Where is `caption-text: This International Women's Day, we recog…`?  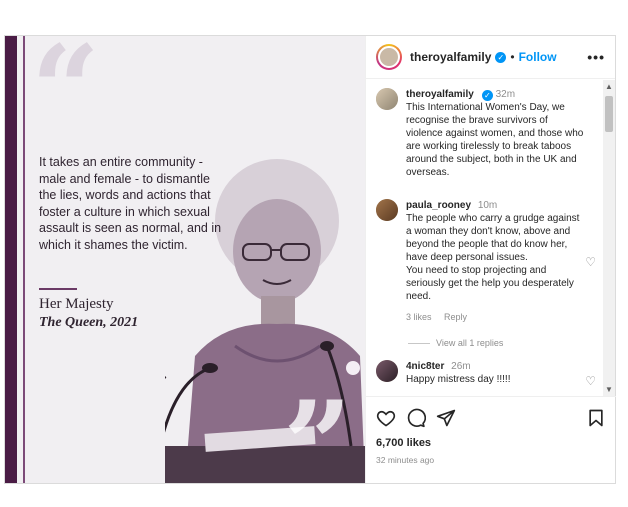 caption-text: This International Women's Day, we recog… is located at coordinates (495, 140).